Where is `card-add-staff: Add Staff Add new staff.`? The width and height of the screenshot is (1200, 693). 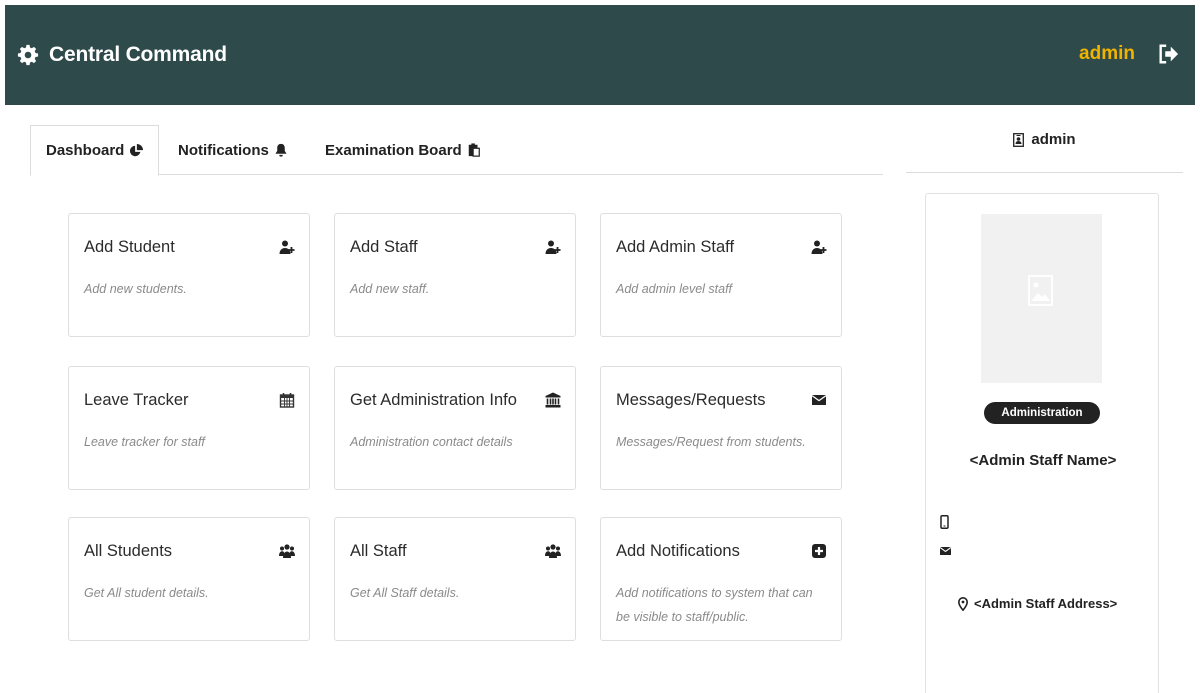
card-add-staff: Add Staff Add new staff. is located at coordinates (455, 275).